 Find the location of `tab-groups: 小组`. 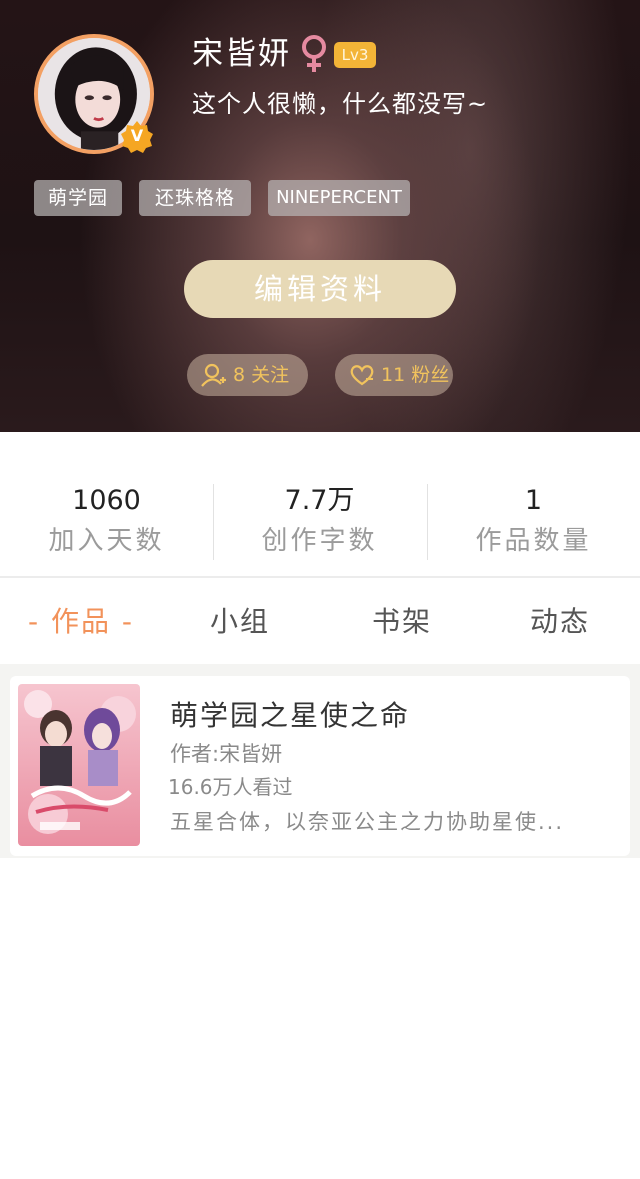

tab-groups: 小组 is located at coordinates (240, 622).